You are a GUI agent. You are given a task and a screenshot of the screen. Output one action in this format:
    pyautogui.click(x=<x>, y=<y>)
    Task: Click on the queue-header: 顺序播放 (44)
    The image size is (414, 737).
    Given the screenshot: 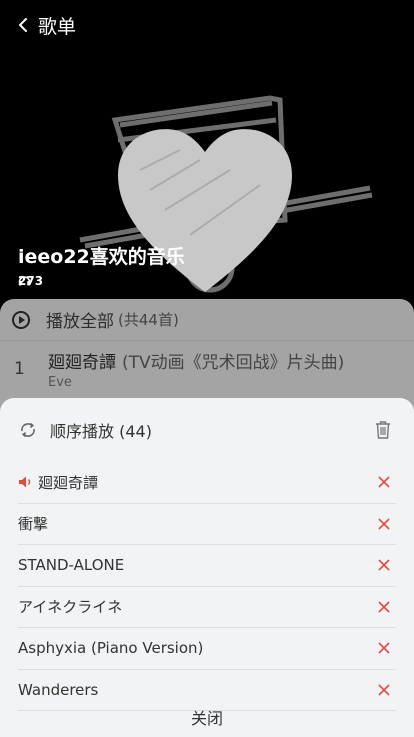 What is the action you would take?
    pyautogui.click(x=207, y=430)
    